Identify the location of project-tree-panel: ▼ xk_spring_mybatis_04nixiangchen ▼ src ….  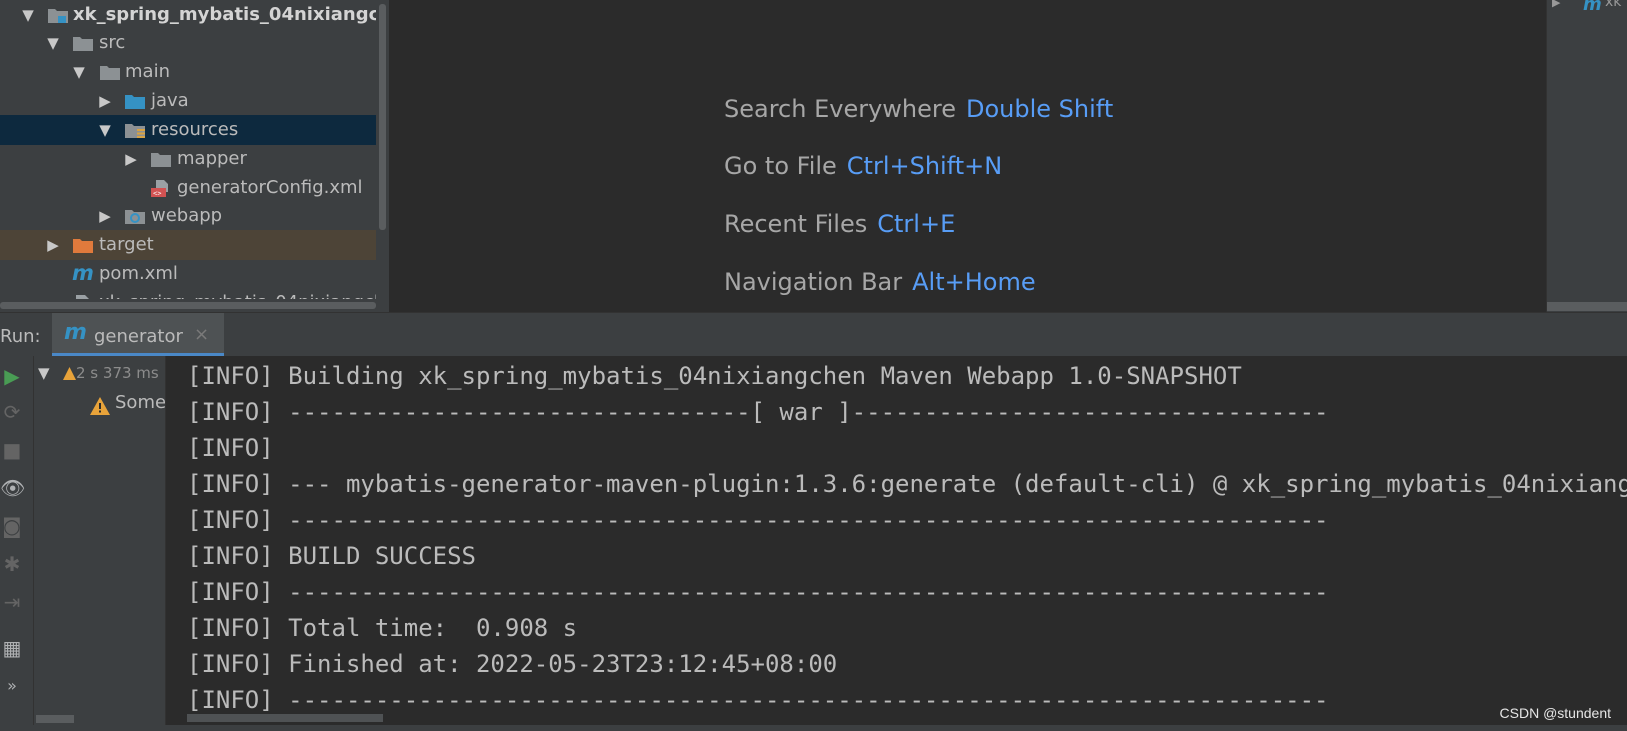
(194, 156).